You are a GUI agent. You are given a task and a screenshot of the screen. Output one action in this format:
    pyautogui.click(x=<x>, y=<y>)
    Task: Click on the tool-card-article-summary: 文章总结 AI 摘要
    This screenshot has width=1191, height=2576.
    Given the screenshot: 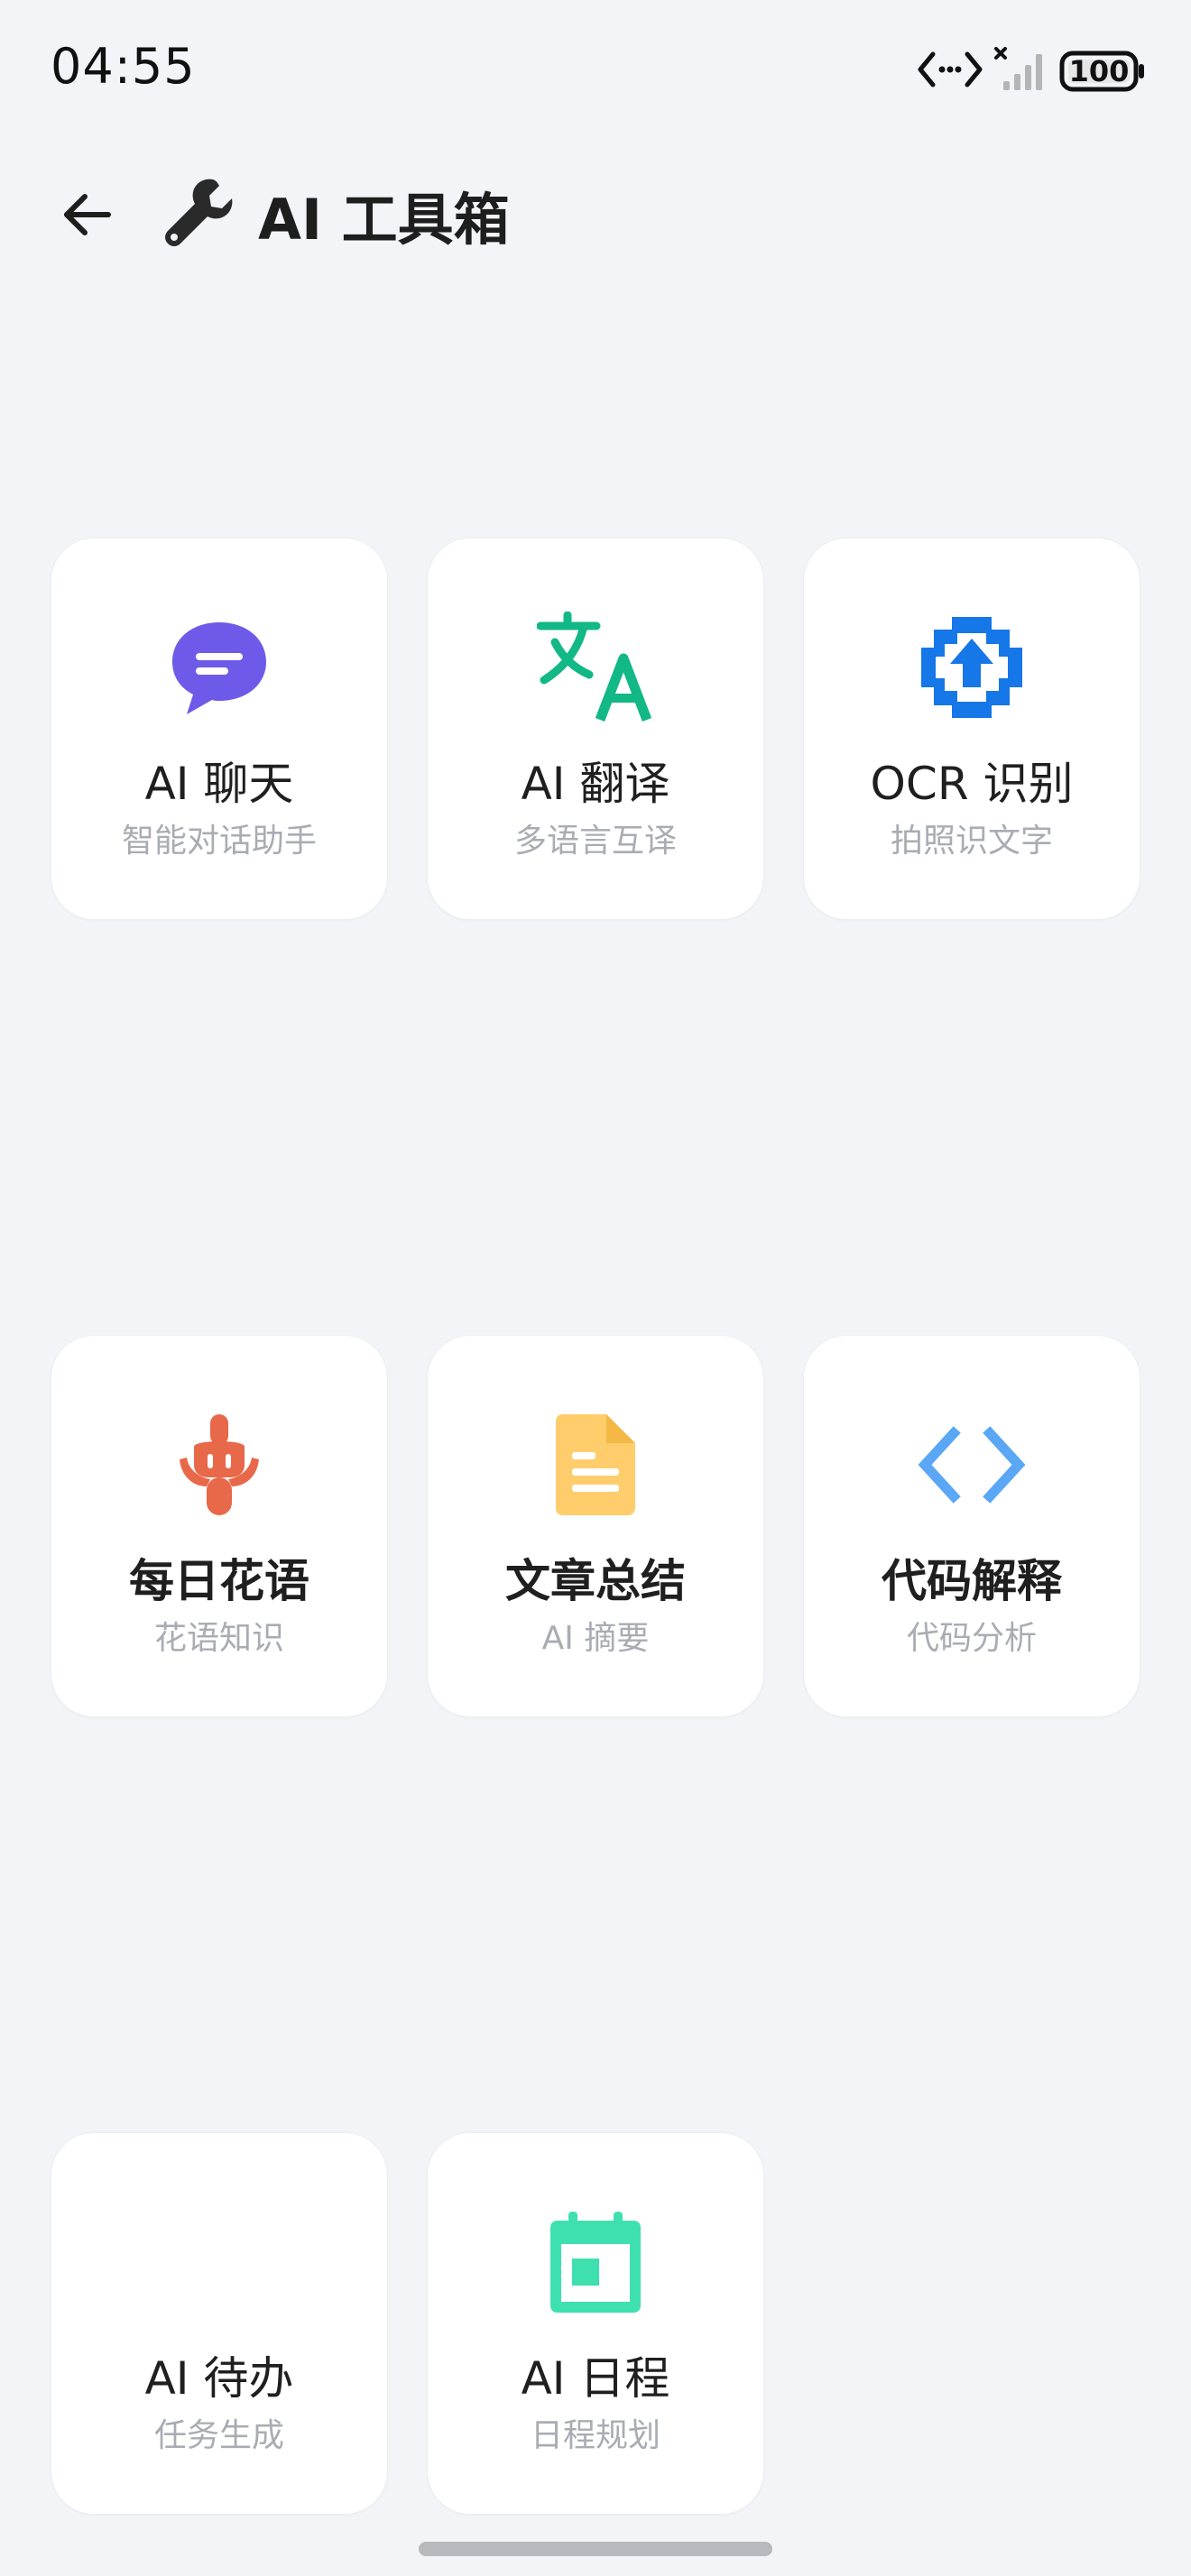 What is the action you would take?
    pyautogui.click(x=595, y=1526)
    